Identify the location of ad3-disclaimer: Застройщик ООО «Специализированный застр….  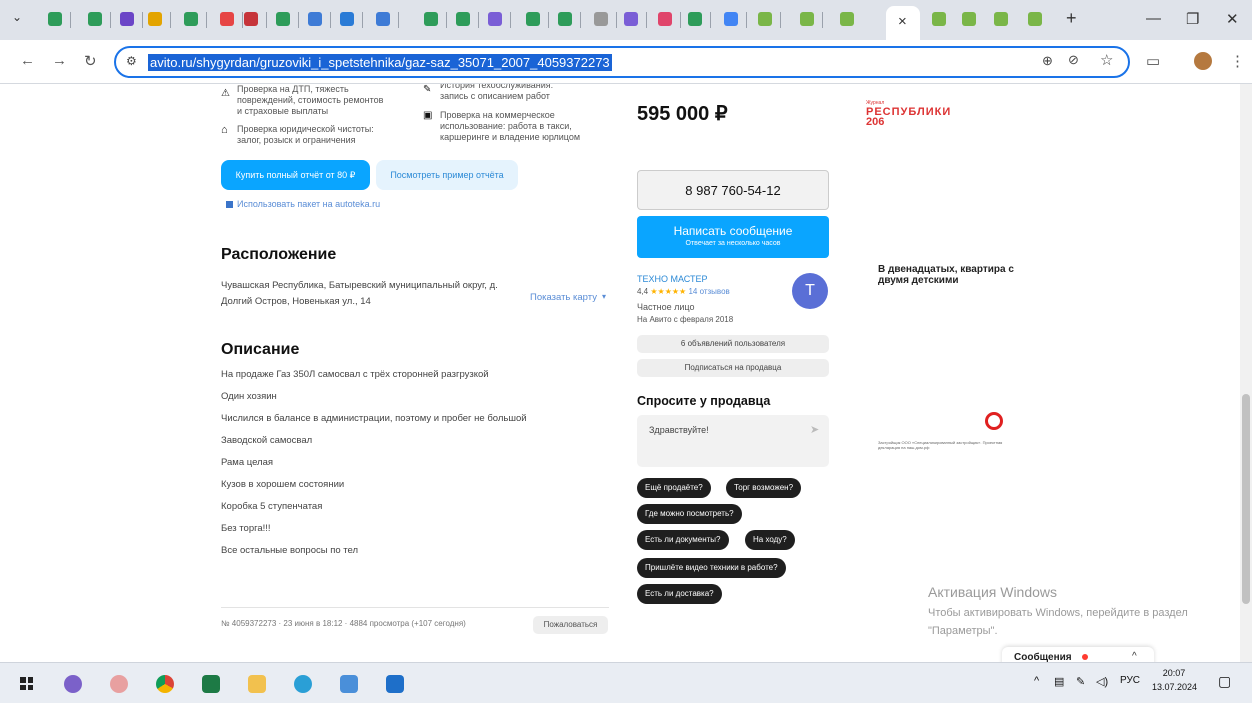
(940, 445).